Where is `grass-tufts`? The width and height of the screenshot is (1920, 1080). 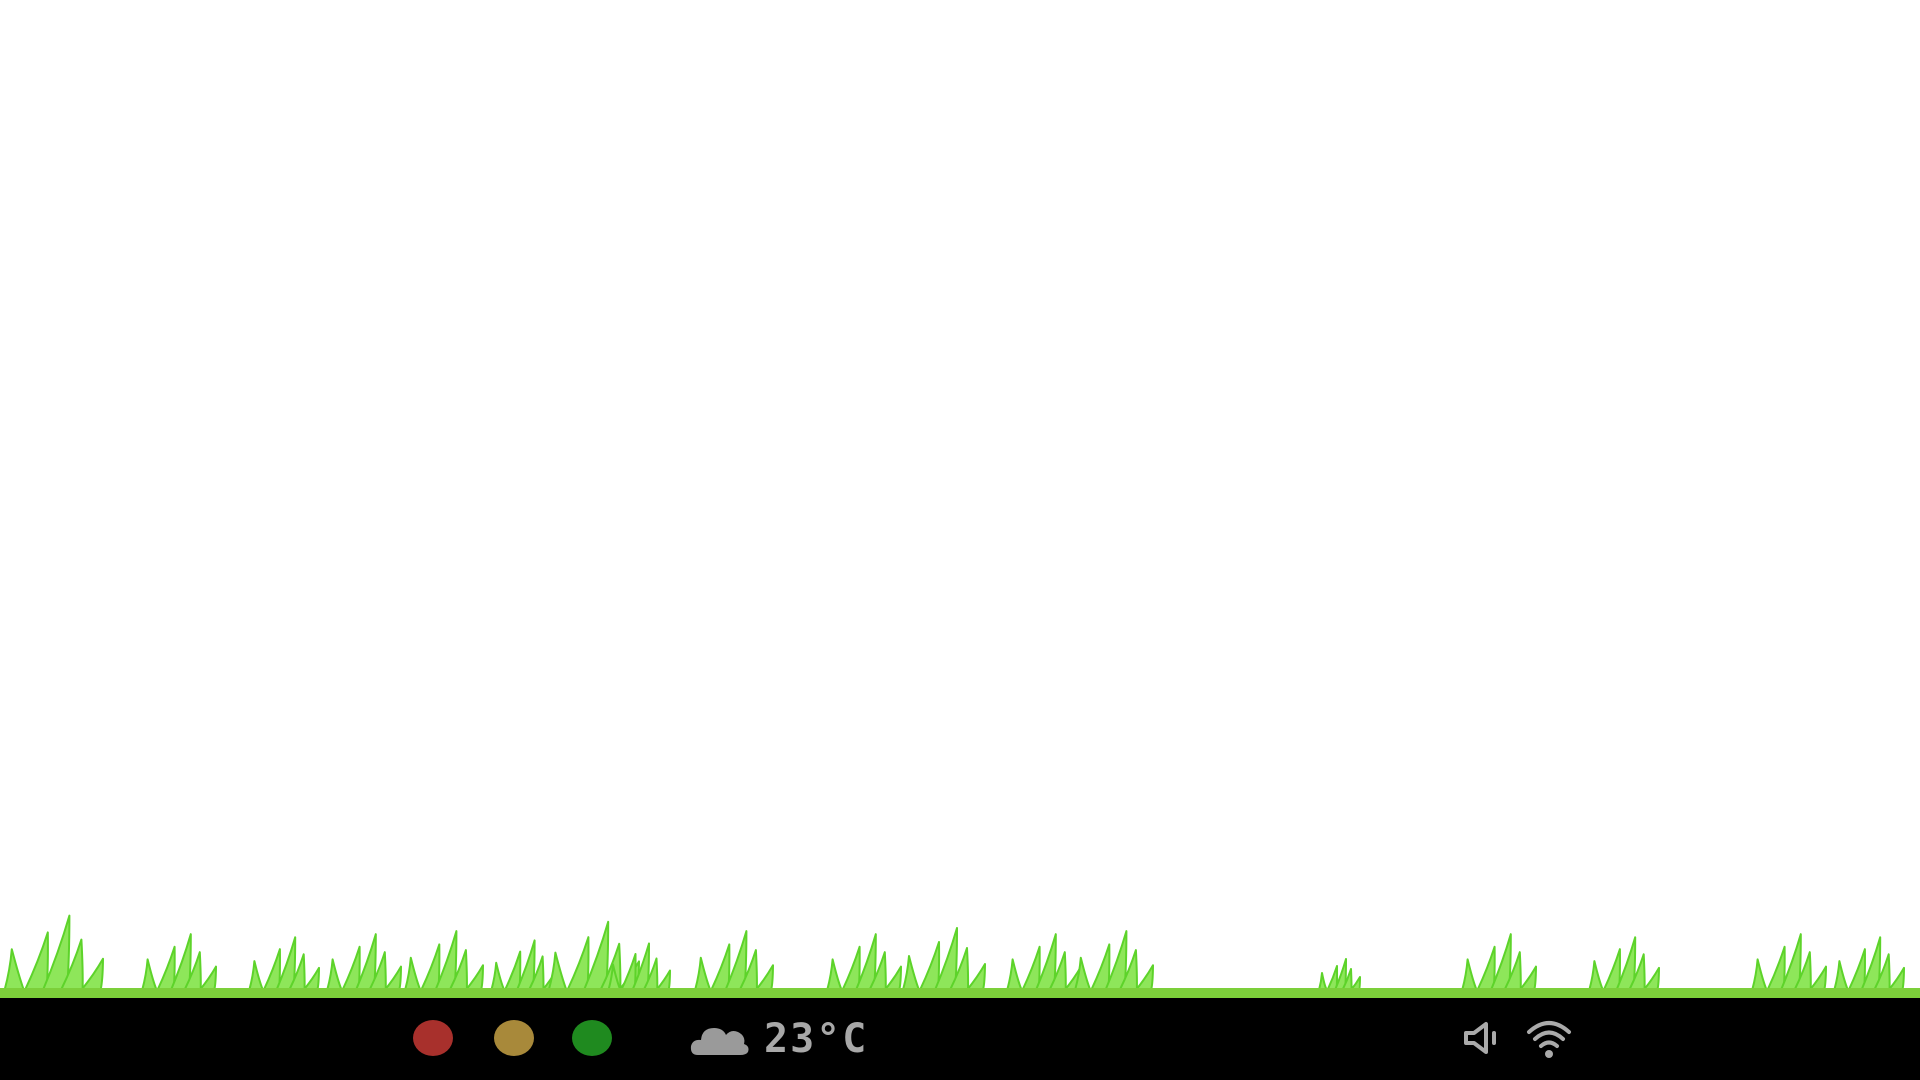
grass-tufts is located at coordinates (954, 952).